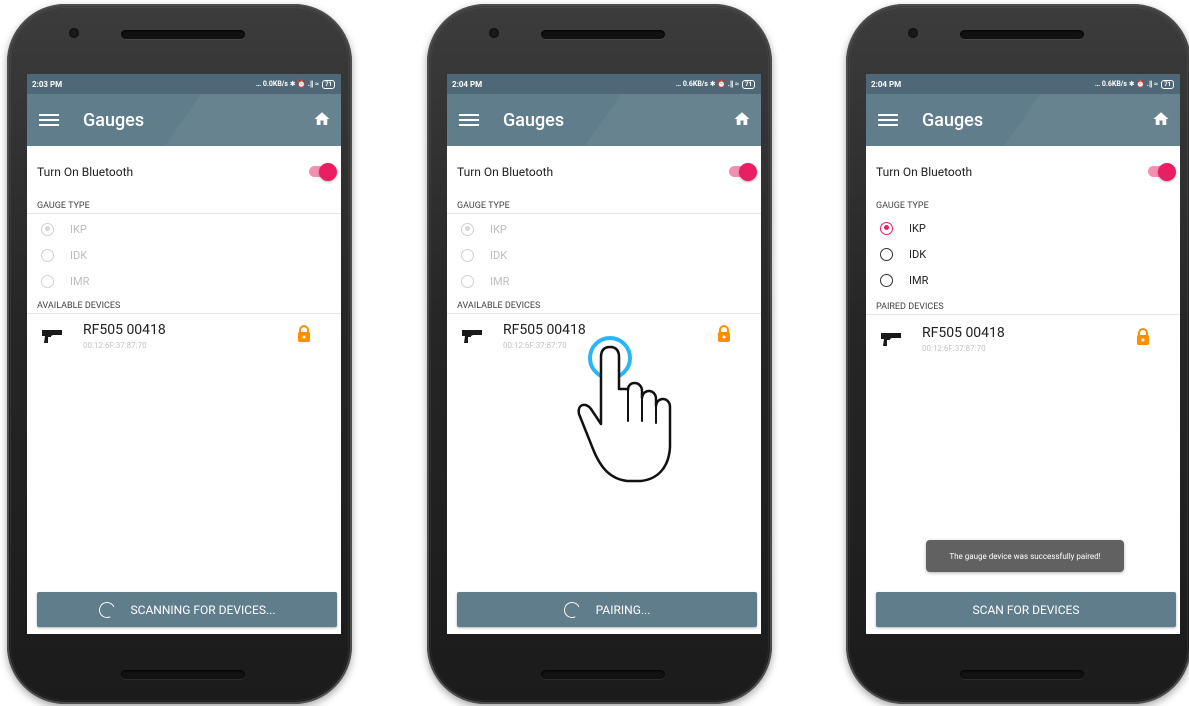  I want to click on tap-hand-icon, so click(624, 409).